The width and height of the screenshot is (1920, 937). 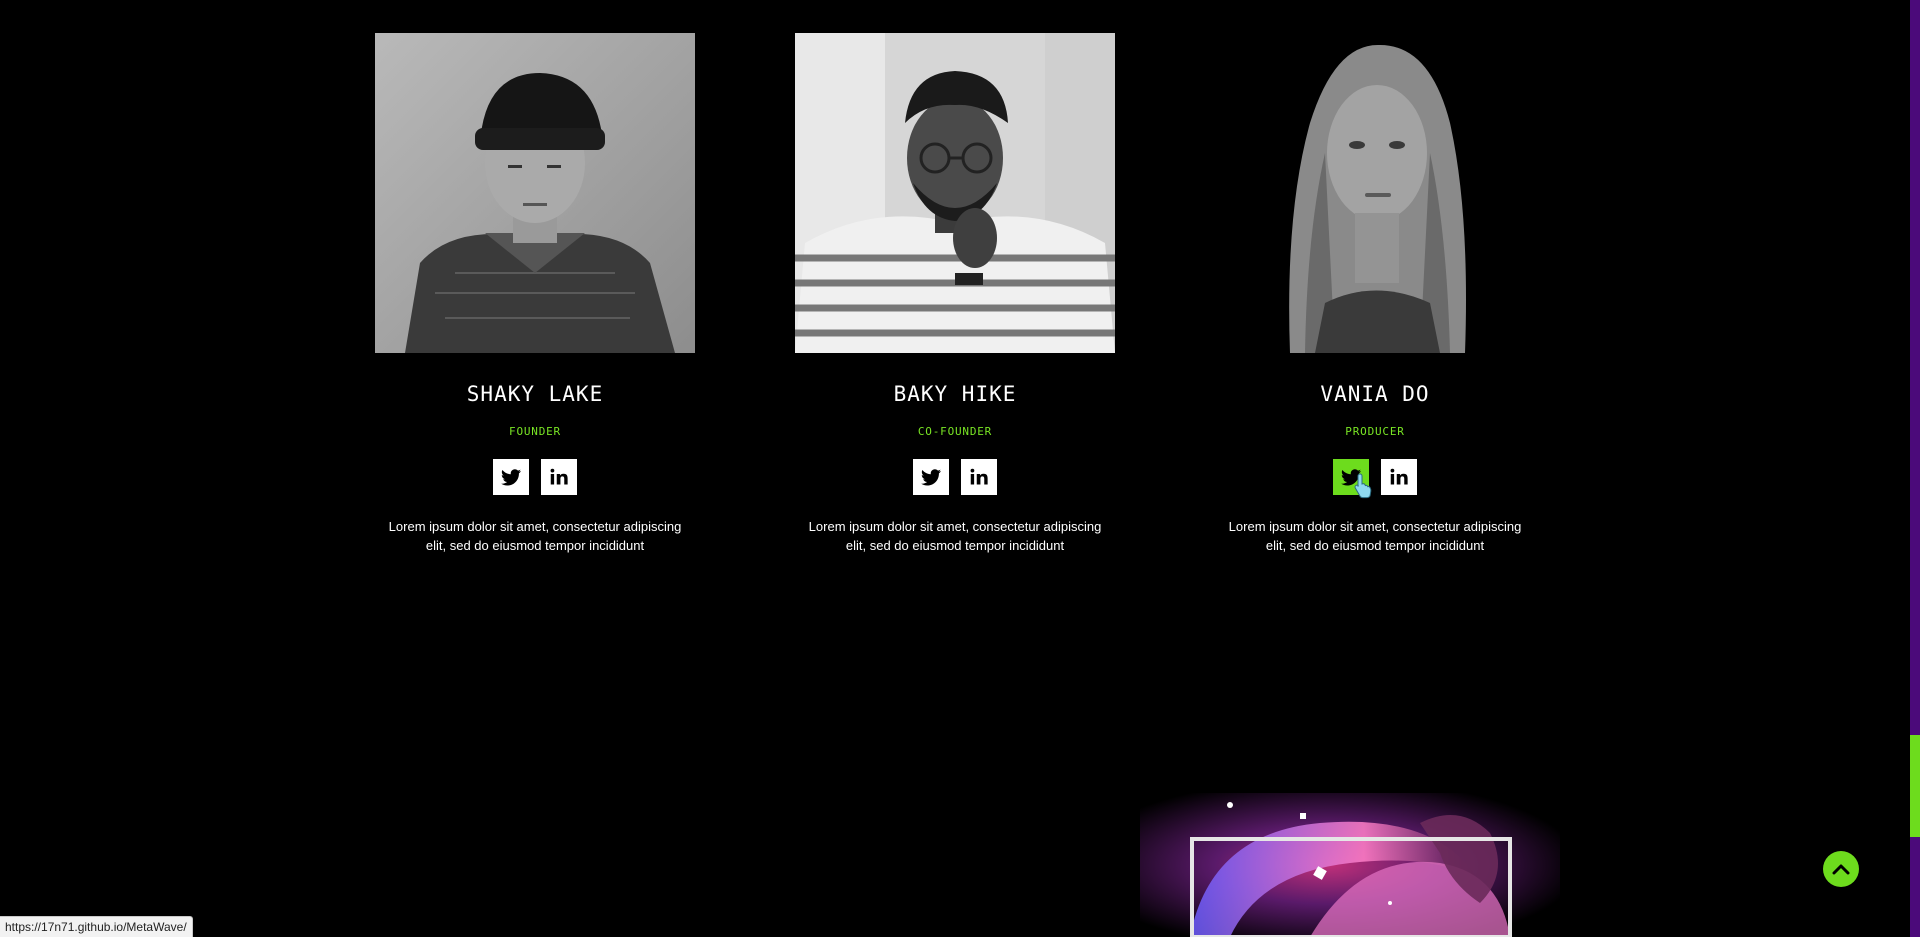 I want to click on member-role: PRODUCER, so click(x=1375, y=431).